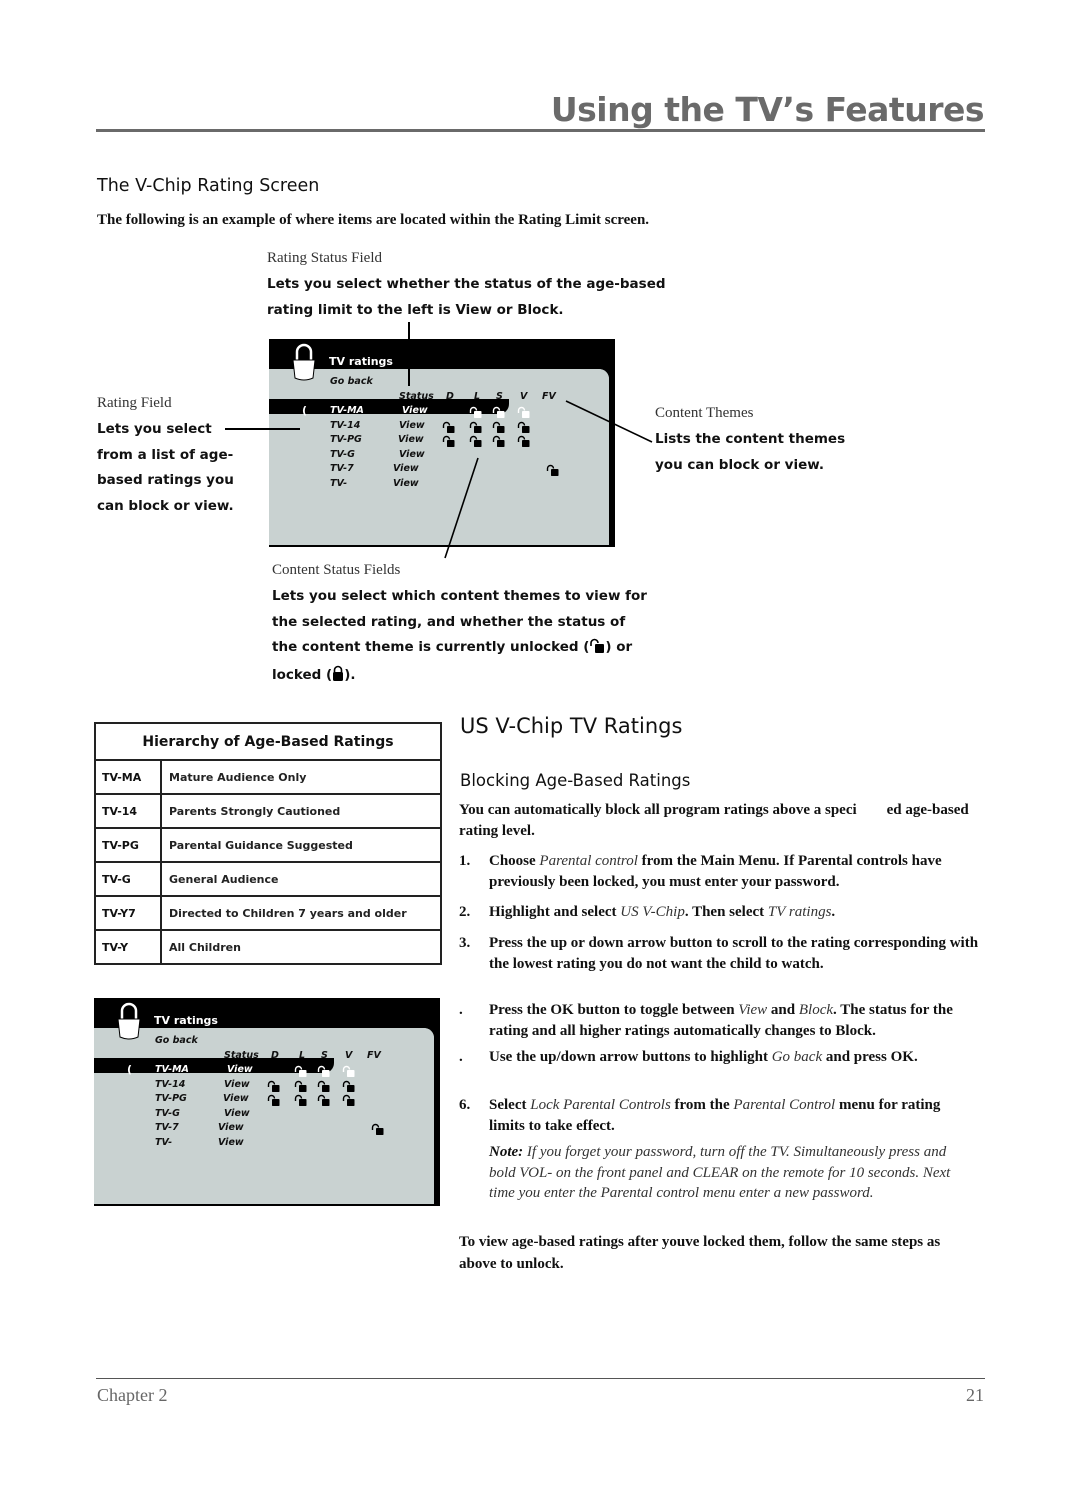 The height and width of the screenshot is (1498, 1080). I want to click on rating-description: Parental Guidance Suggested, so click(301, 845).